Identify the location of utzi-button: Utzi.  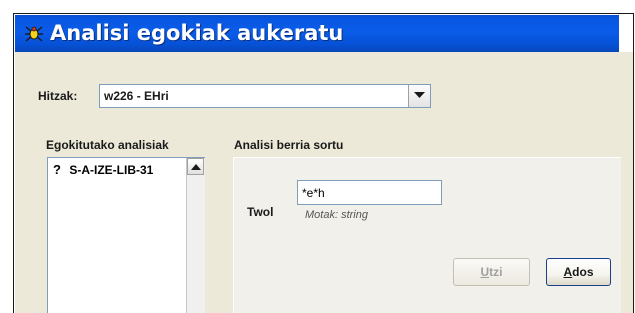
(491, 272).